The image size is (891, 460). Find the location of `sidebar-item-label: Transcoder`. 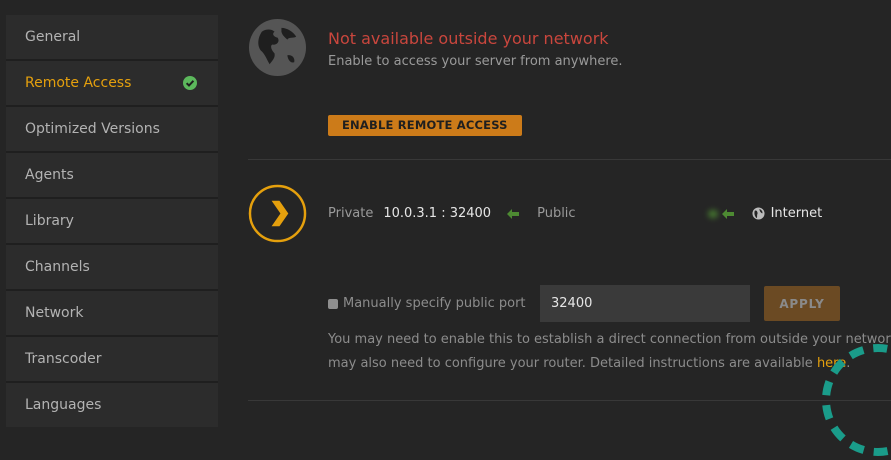

sidebar-item-label: Transcoder is located at coordinates (63, 359).